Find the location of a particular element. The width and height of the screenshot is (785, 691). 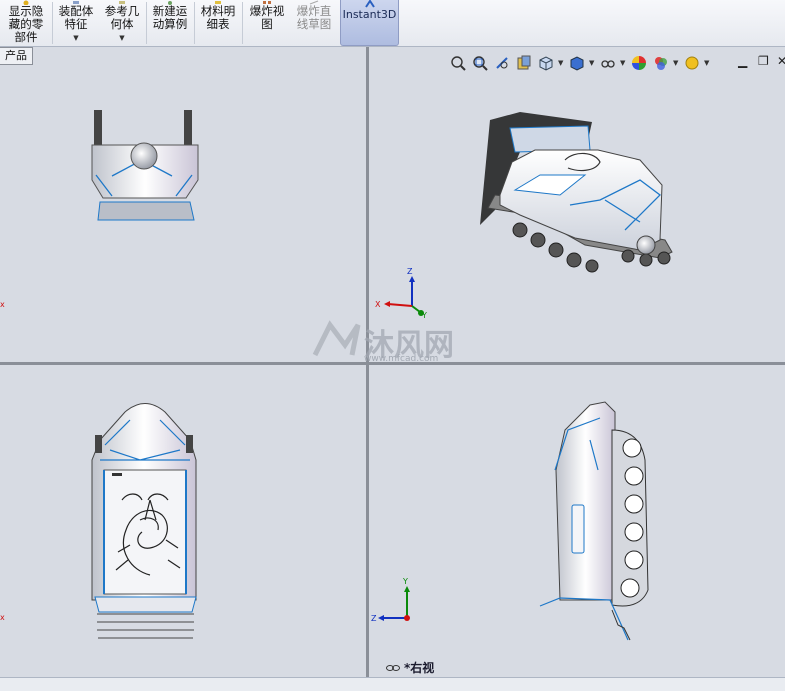

right-view-model is located at coordinates (594, 521).